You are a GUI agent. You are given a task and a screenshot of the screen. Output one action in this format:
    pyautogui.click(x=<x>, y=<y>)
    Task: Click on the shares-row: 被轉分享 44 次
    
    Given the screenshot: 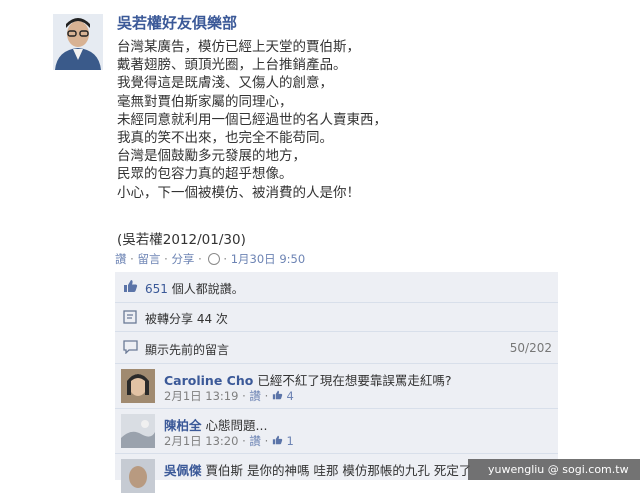 What is the action you would take?
    pyautogui.click(x=336, y=317)
    